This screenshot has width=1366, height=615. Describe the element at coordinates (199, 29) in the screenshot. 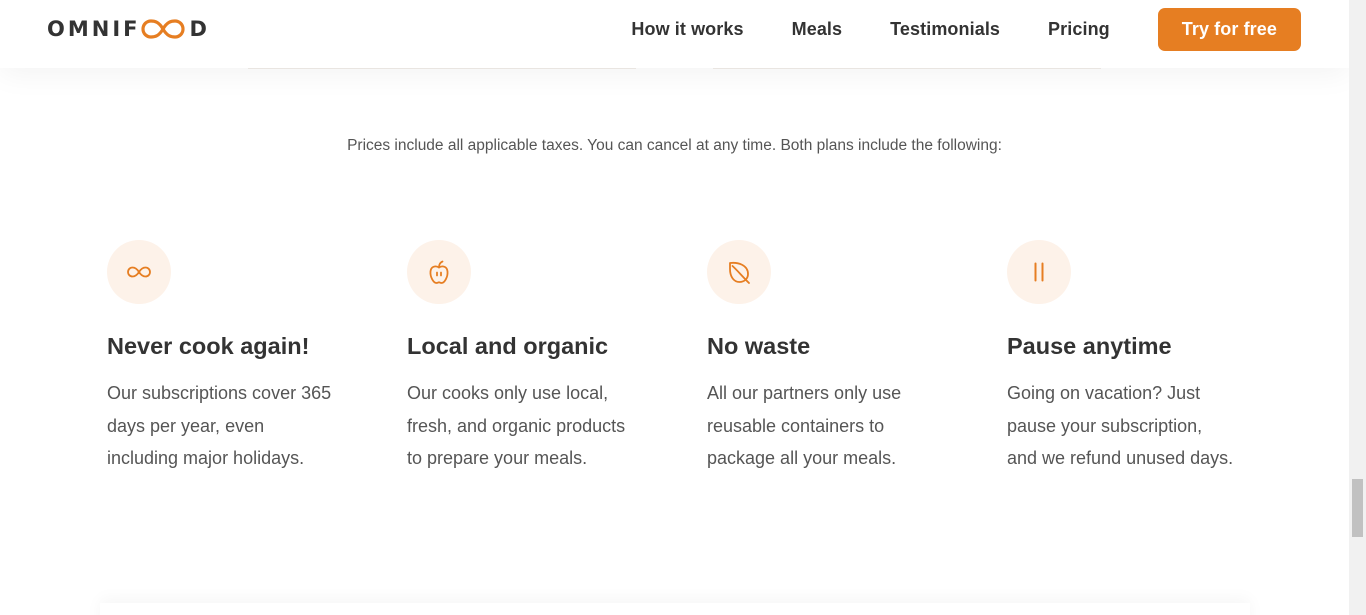

I see `logo-text-right: D` at that location.